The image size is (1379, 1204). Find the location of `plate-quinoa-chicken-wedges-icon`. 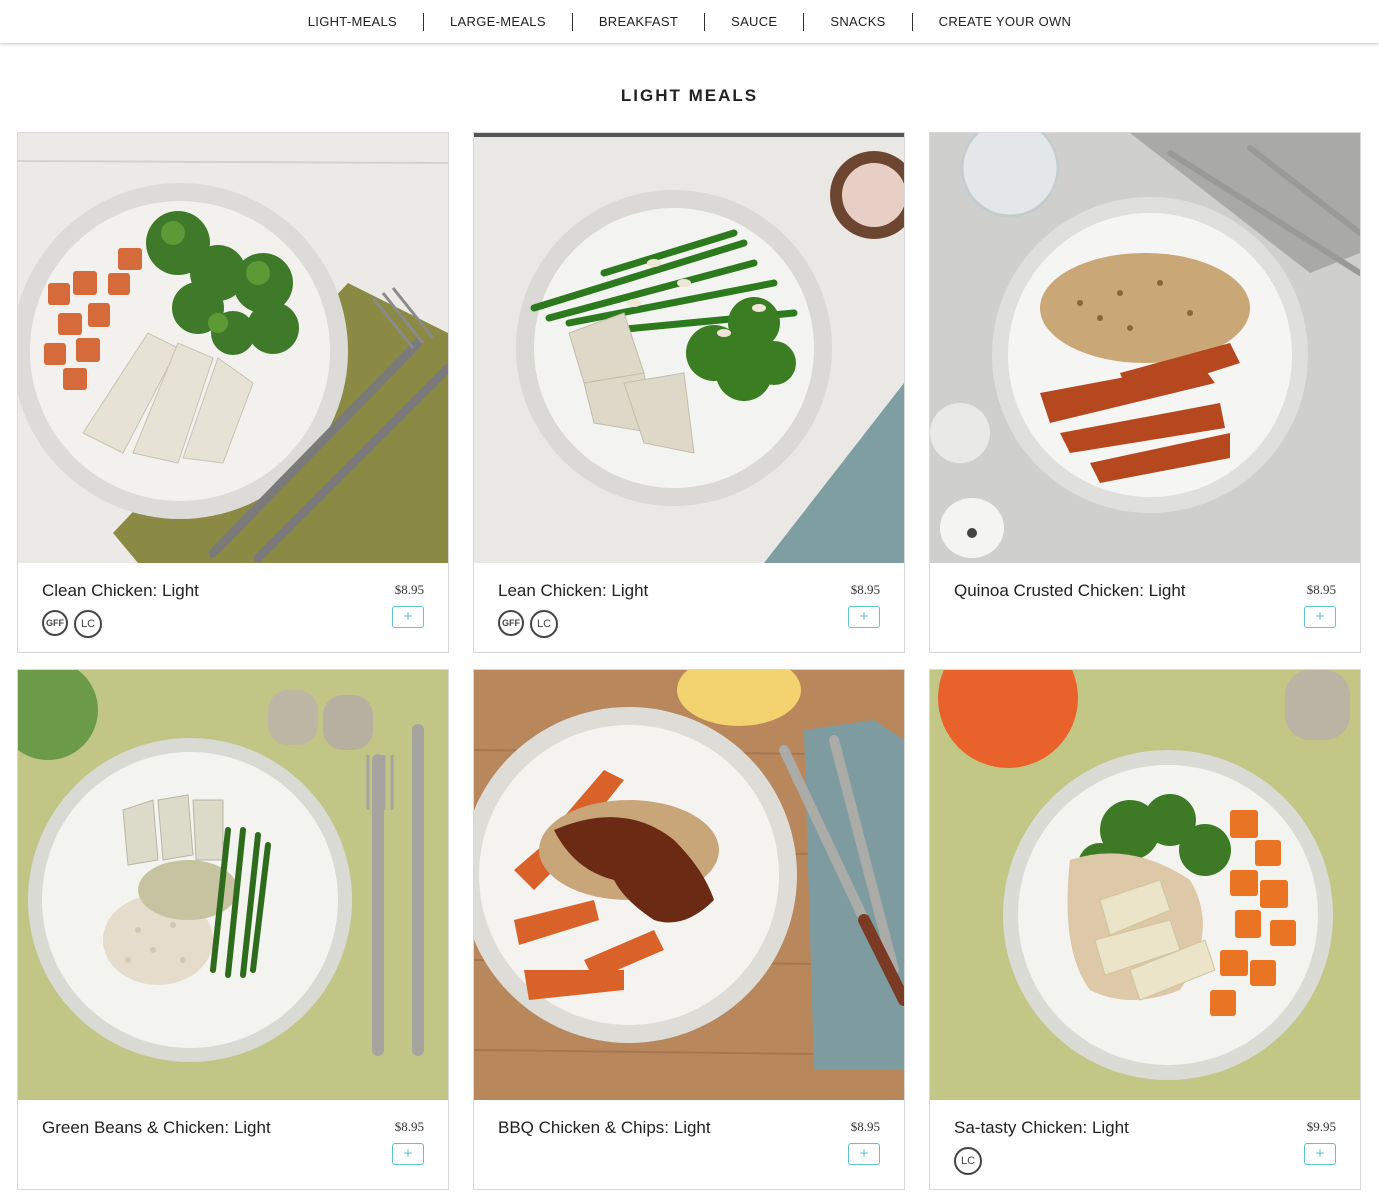

plate-quinoa-chicken-wedges-icon is located at coordinates (1145, 348).